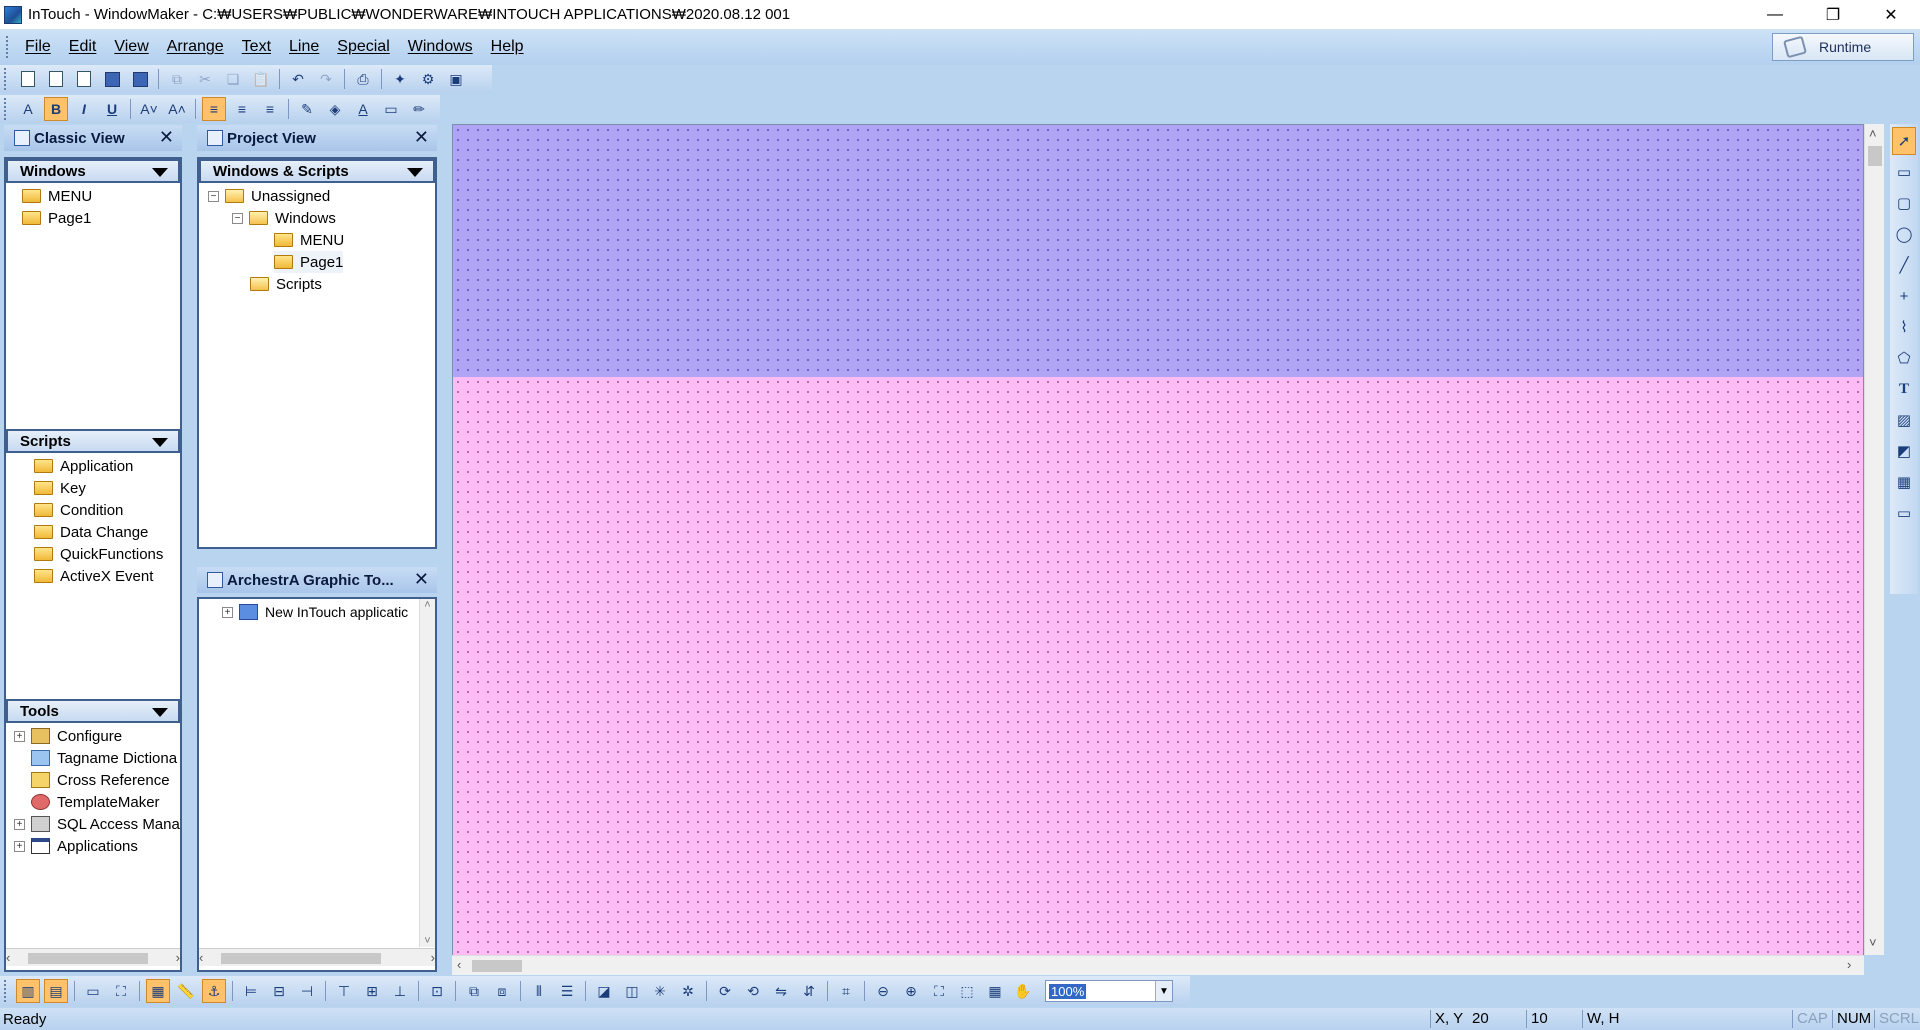  What do you see at coordinates (456, 79) in the screenshot?
I see `symbol-button: ▣` at bounding box center [456, 79].